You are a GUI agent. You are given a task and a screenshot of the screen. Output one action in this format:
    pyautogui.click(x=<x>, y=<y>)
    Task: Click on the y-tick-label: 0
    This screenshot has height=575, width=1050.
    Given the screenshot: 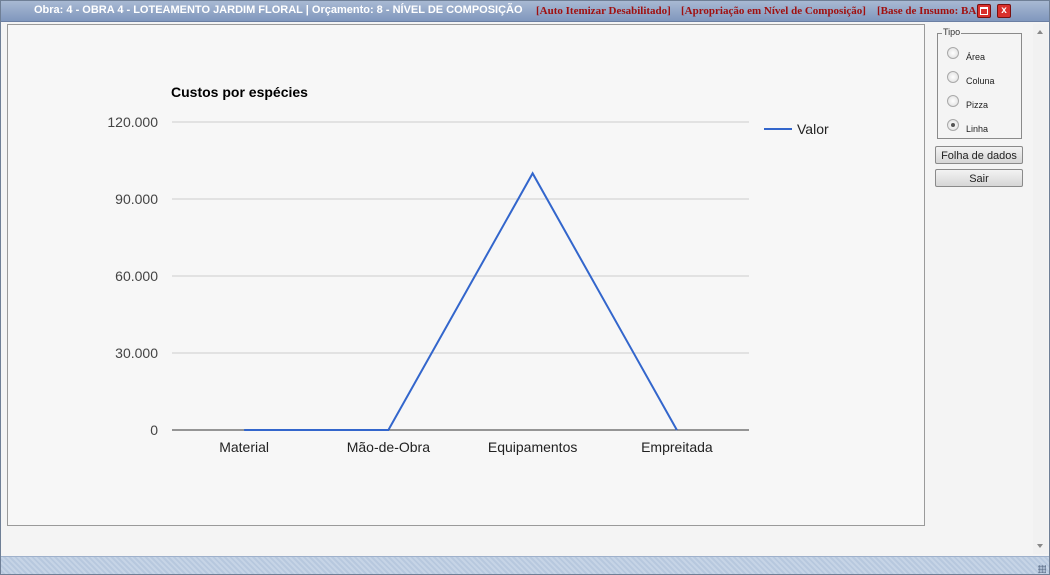 What is the action you would take?
    pyautogui.click(x=154, y=430)
    